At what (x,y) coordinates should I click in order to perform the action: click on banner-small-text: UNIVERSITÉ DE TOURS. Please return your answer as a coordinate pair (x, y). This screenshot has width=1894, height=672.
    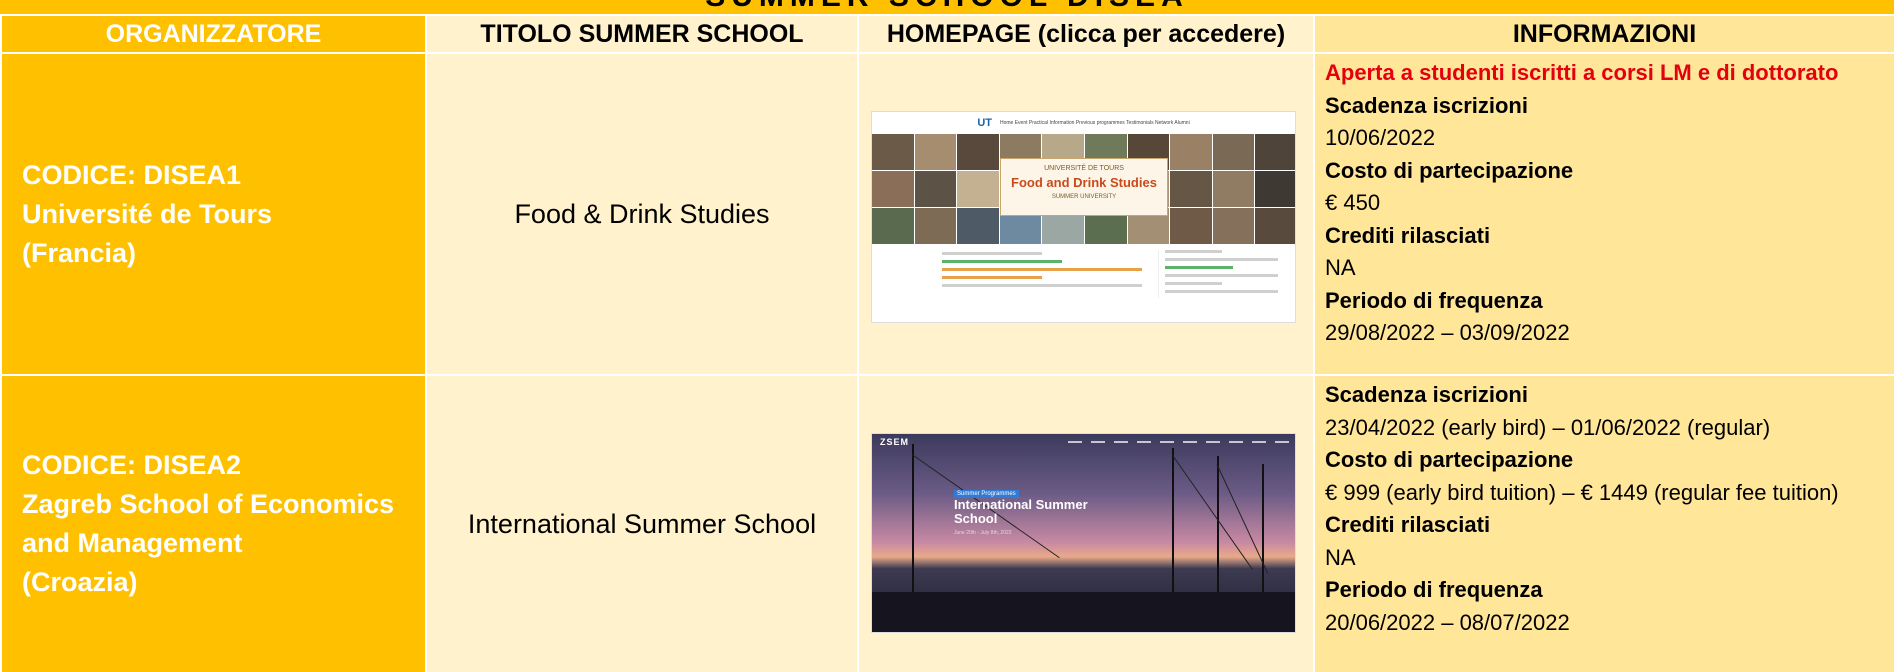
    Looking at the image, I should click on (1084, 168).